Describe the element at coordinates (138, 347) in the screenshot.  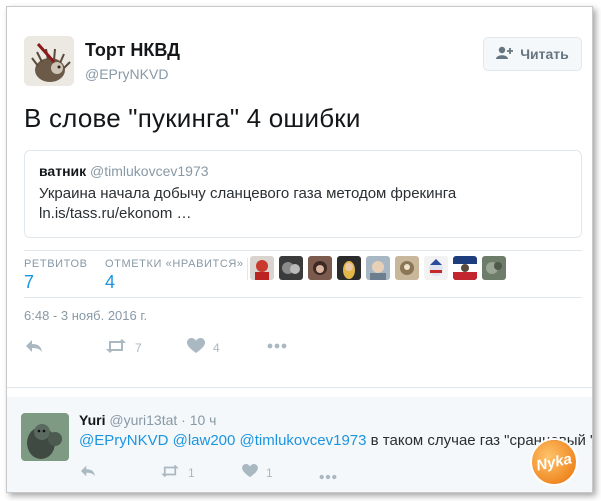
I see `retweet-count: 7` at that location.